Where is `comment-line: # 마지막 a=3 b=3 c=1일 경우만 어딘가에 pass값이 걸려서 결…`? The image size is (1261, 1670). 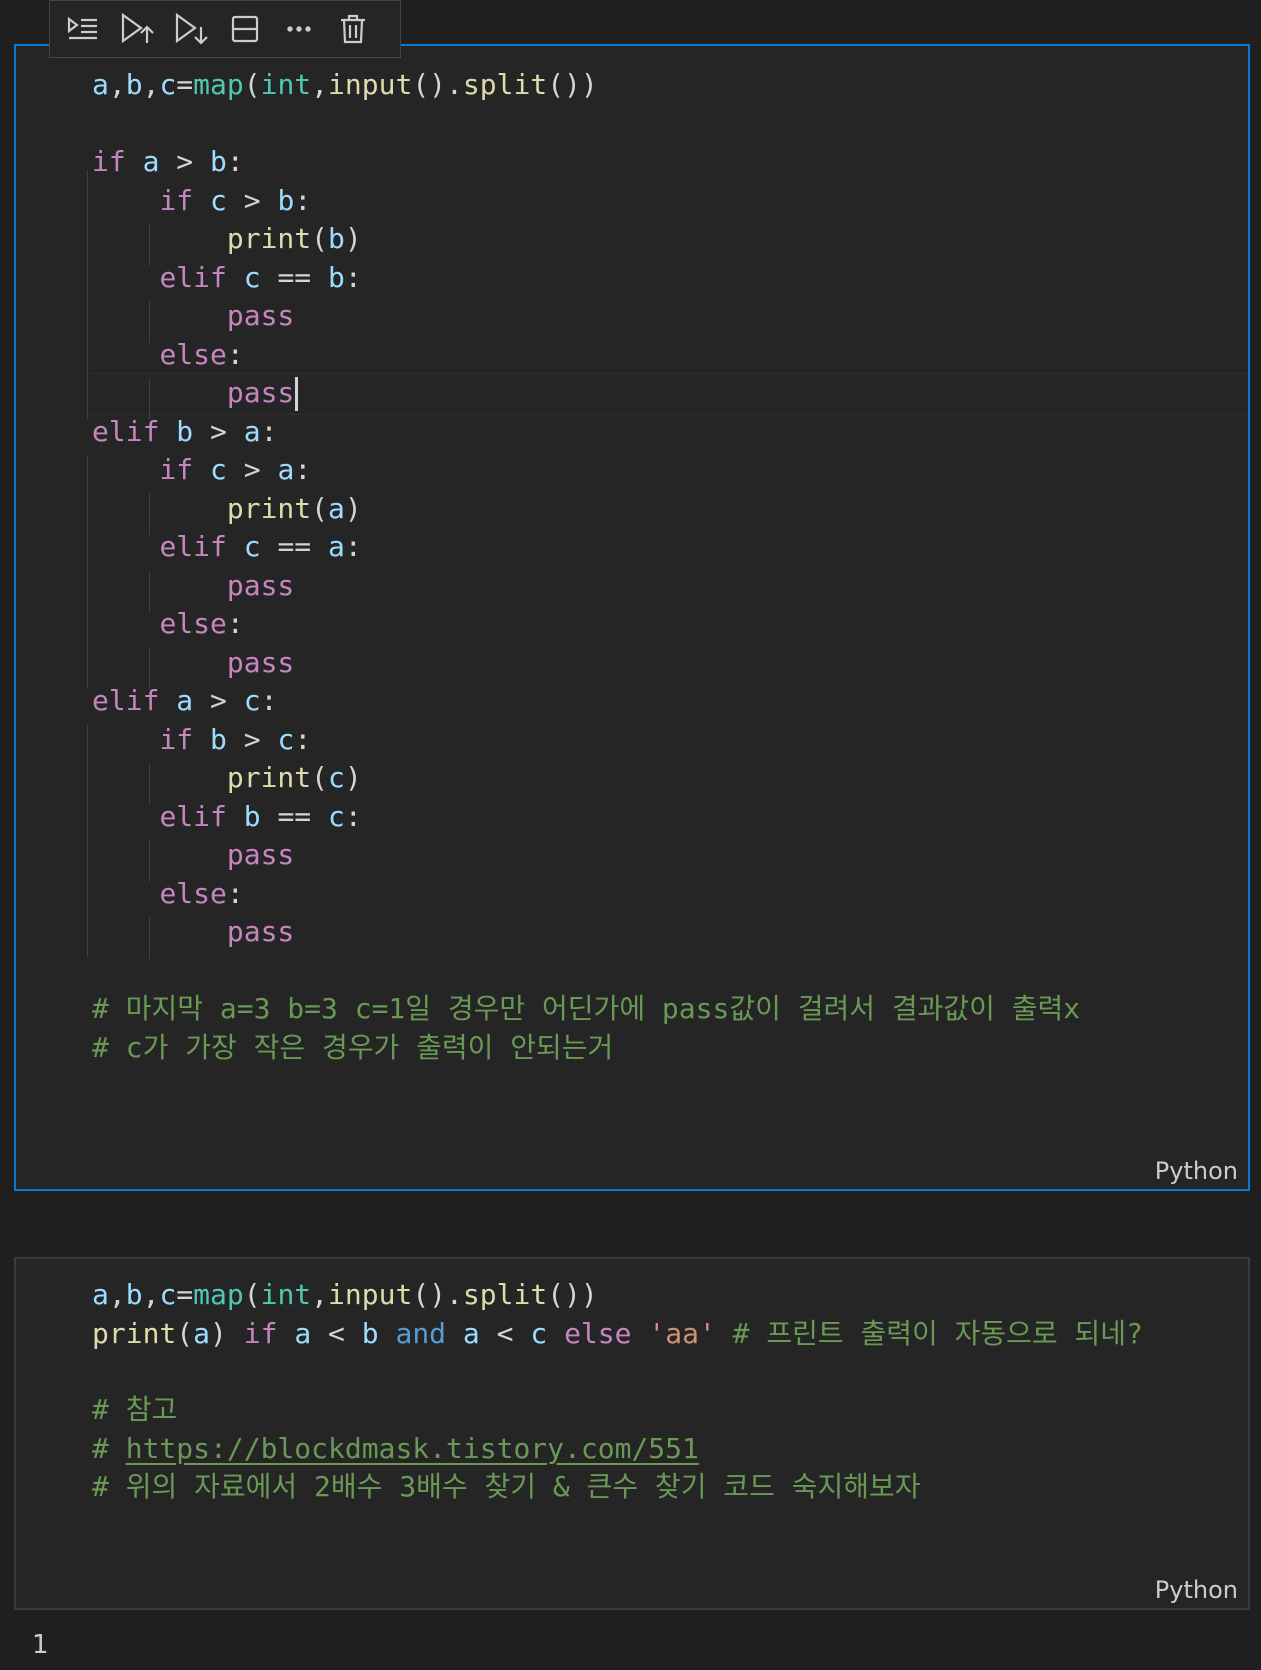 comment-line: # 마지막 a=3 b=3 c=1일 경우만 어딘가에 pass값이 걸려서 결… is located at coordinates (586, 1009).